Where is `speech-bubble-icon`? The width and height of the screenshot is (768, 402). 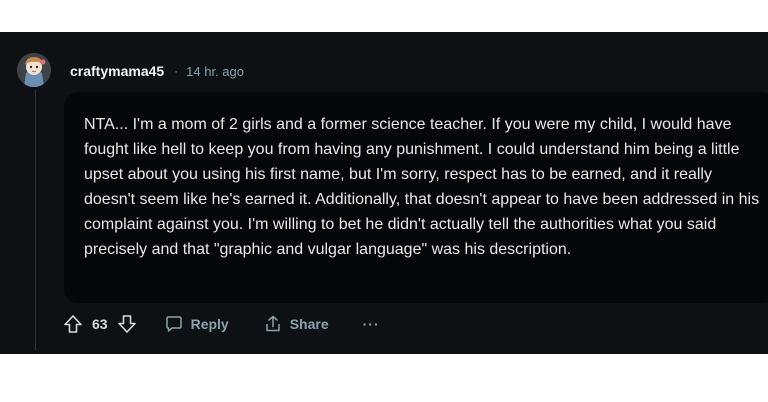 speech-bubble-icon is located at coordinates (173, 324).